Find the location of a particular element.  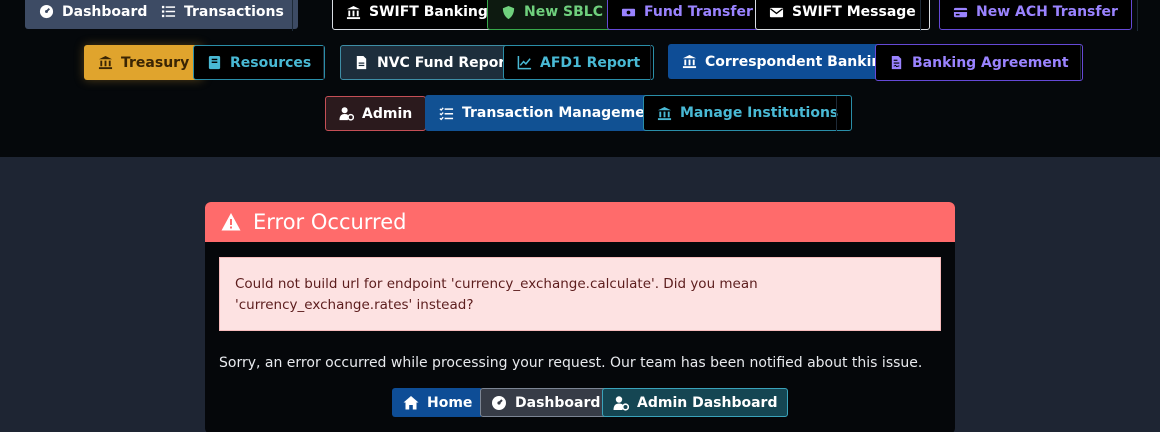

nav-new-ach-transfer-button: New ACH Transfer is located at coordinates (1035, 15).